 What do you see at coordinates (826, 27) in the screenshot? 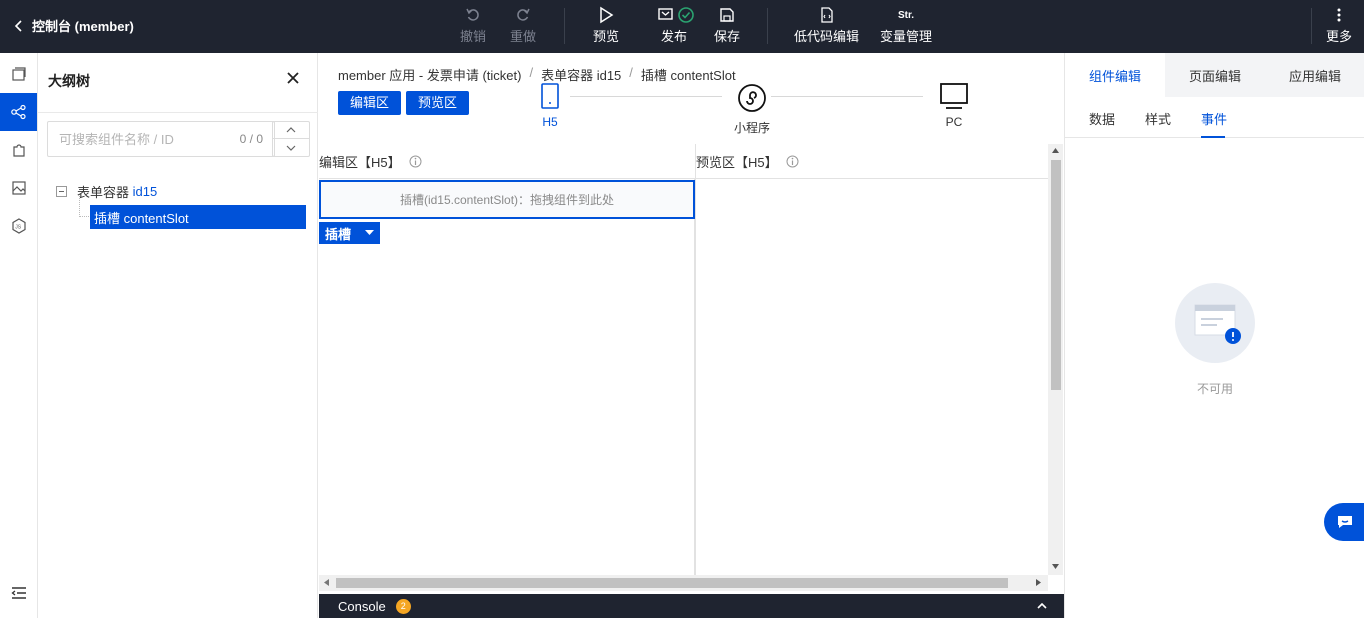
I see `lowcode-edit-button: 低代码编辑` at bounding box center [826, 27].